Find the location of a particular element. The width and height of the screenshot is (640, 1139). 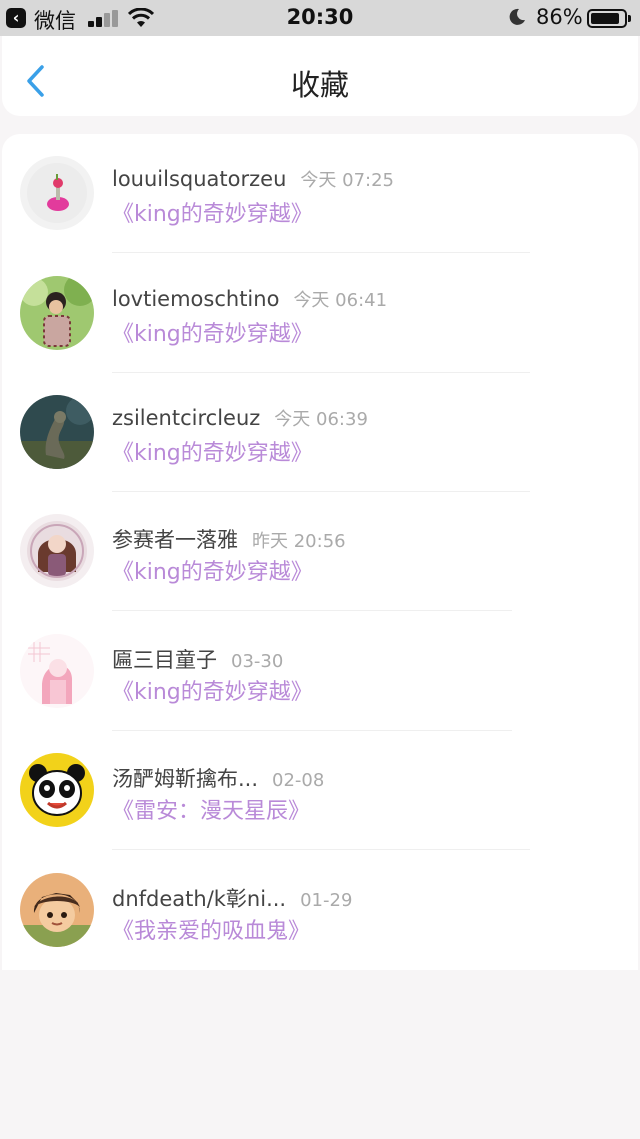

navigation-bar: 收藏 is located at coordinates (320, 76).